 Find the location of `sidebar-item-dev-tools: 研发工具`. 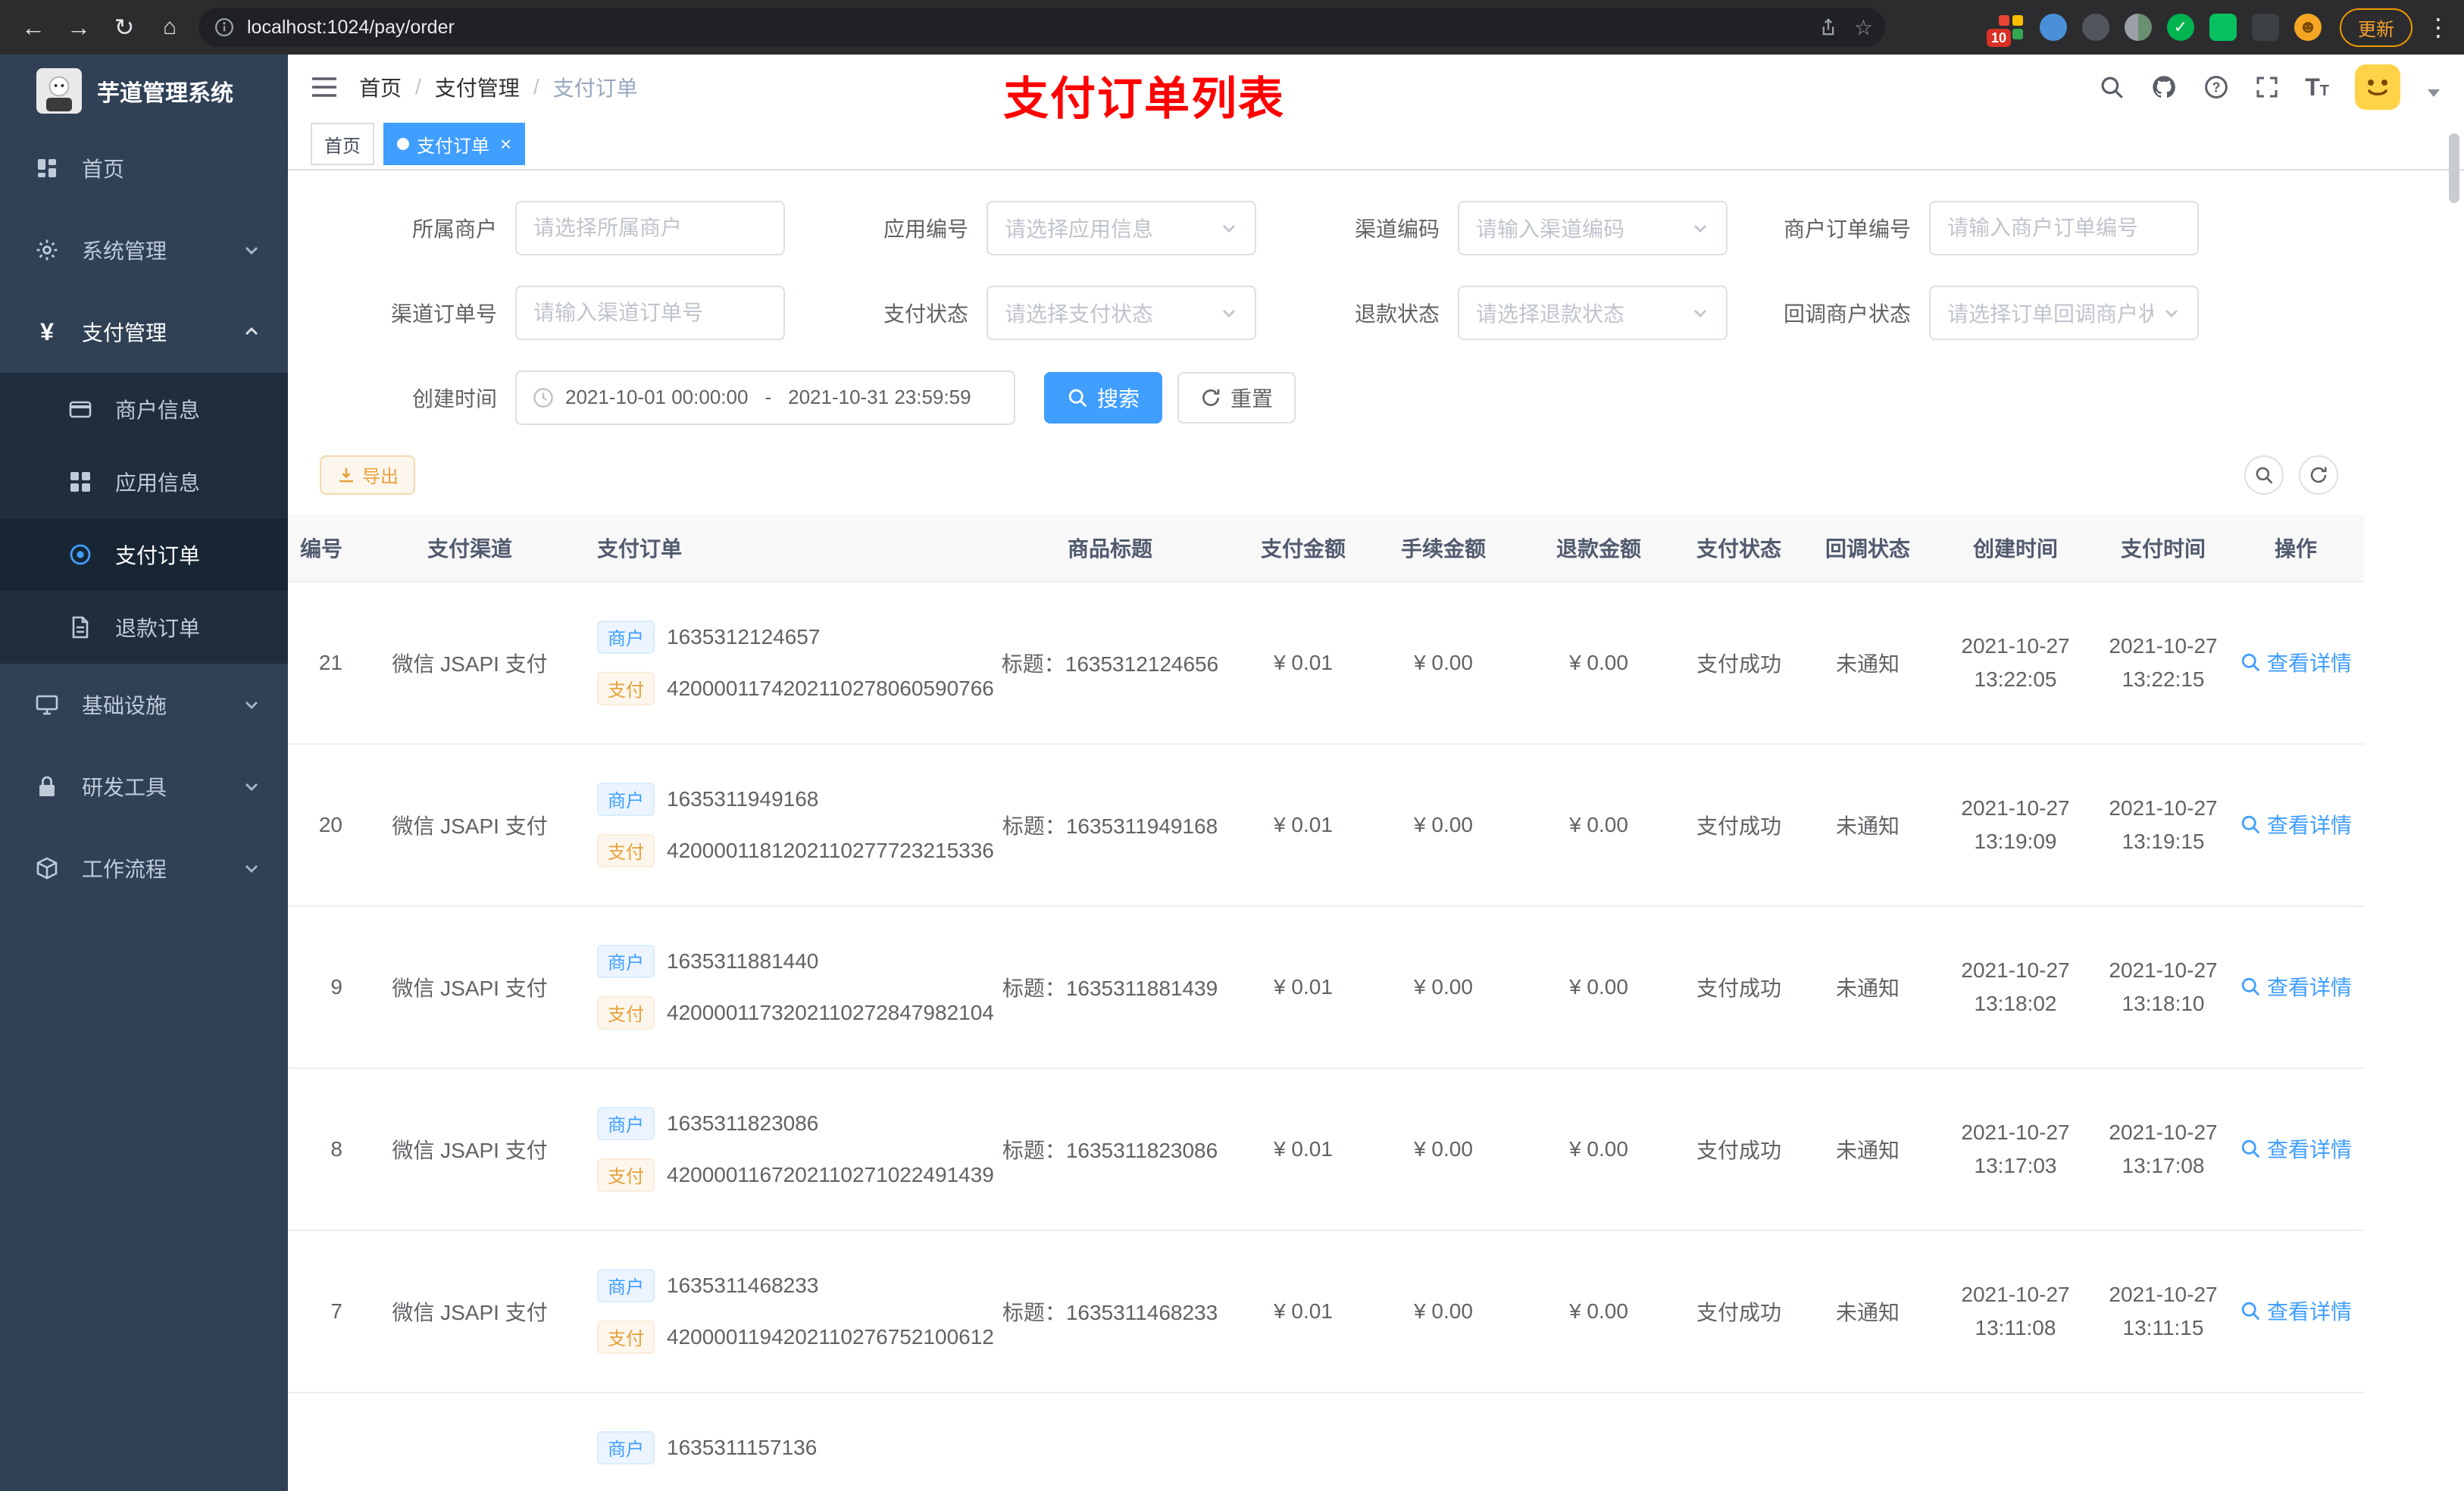

sidebar-item-dev-tools: 研发工具 is located at coordinates (144, 786).